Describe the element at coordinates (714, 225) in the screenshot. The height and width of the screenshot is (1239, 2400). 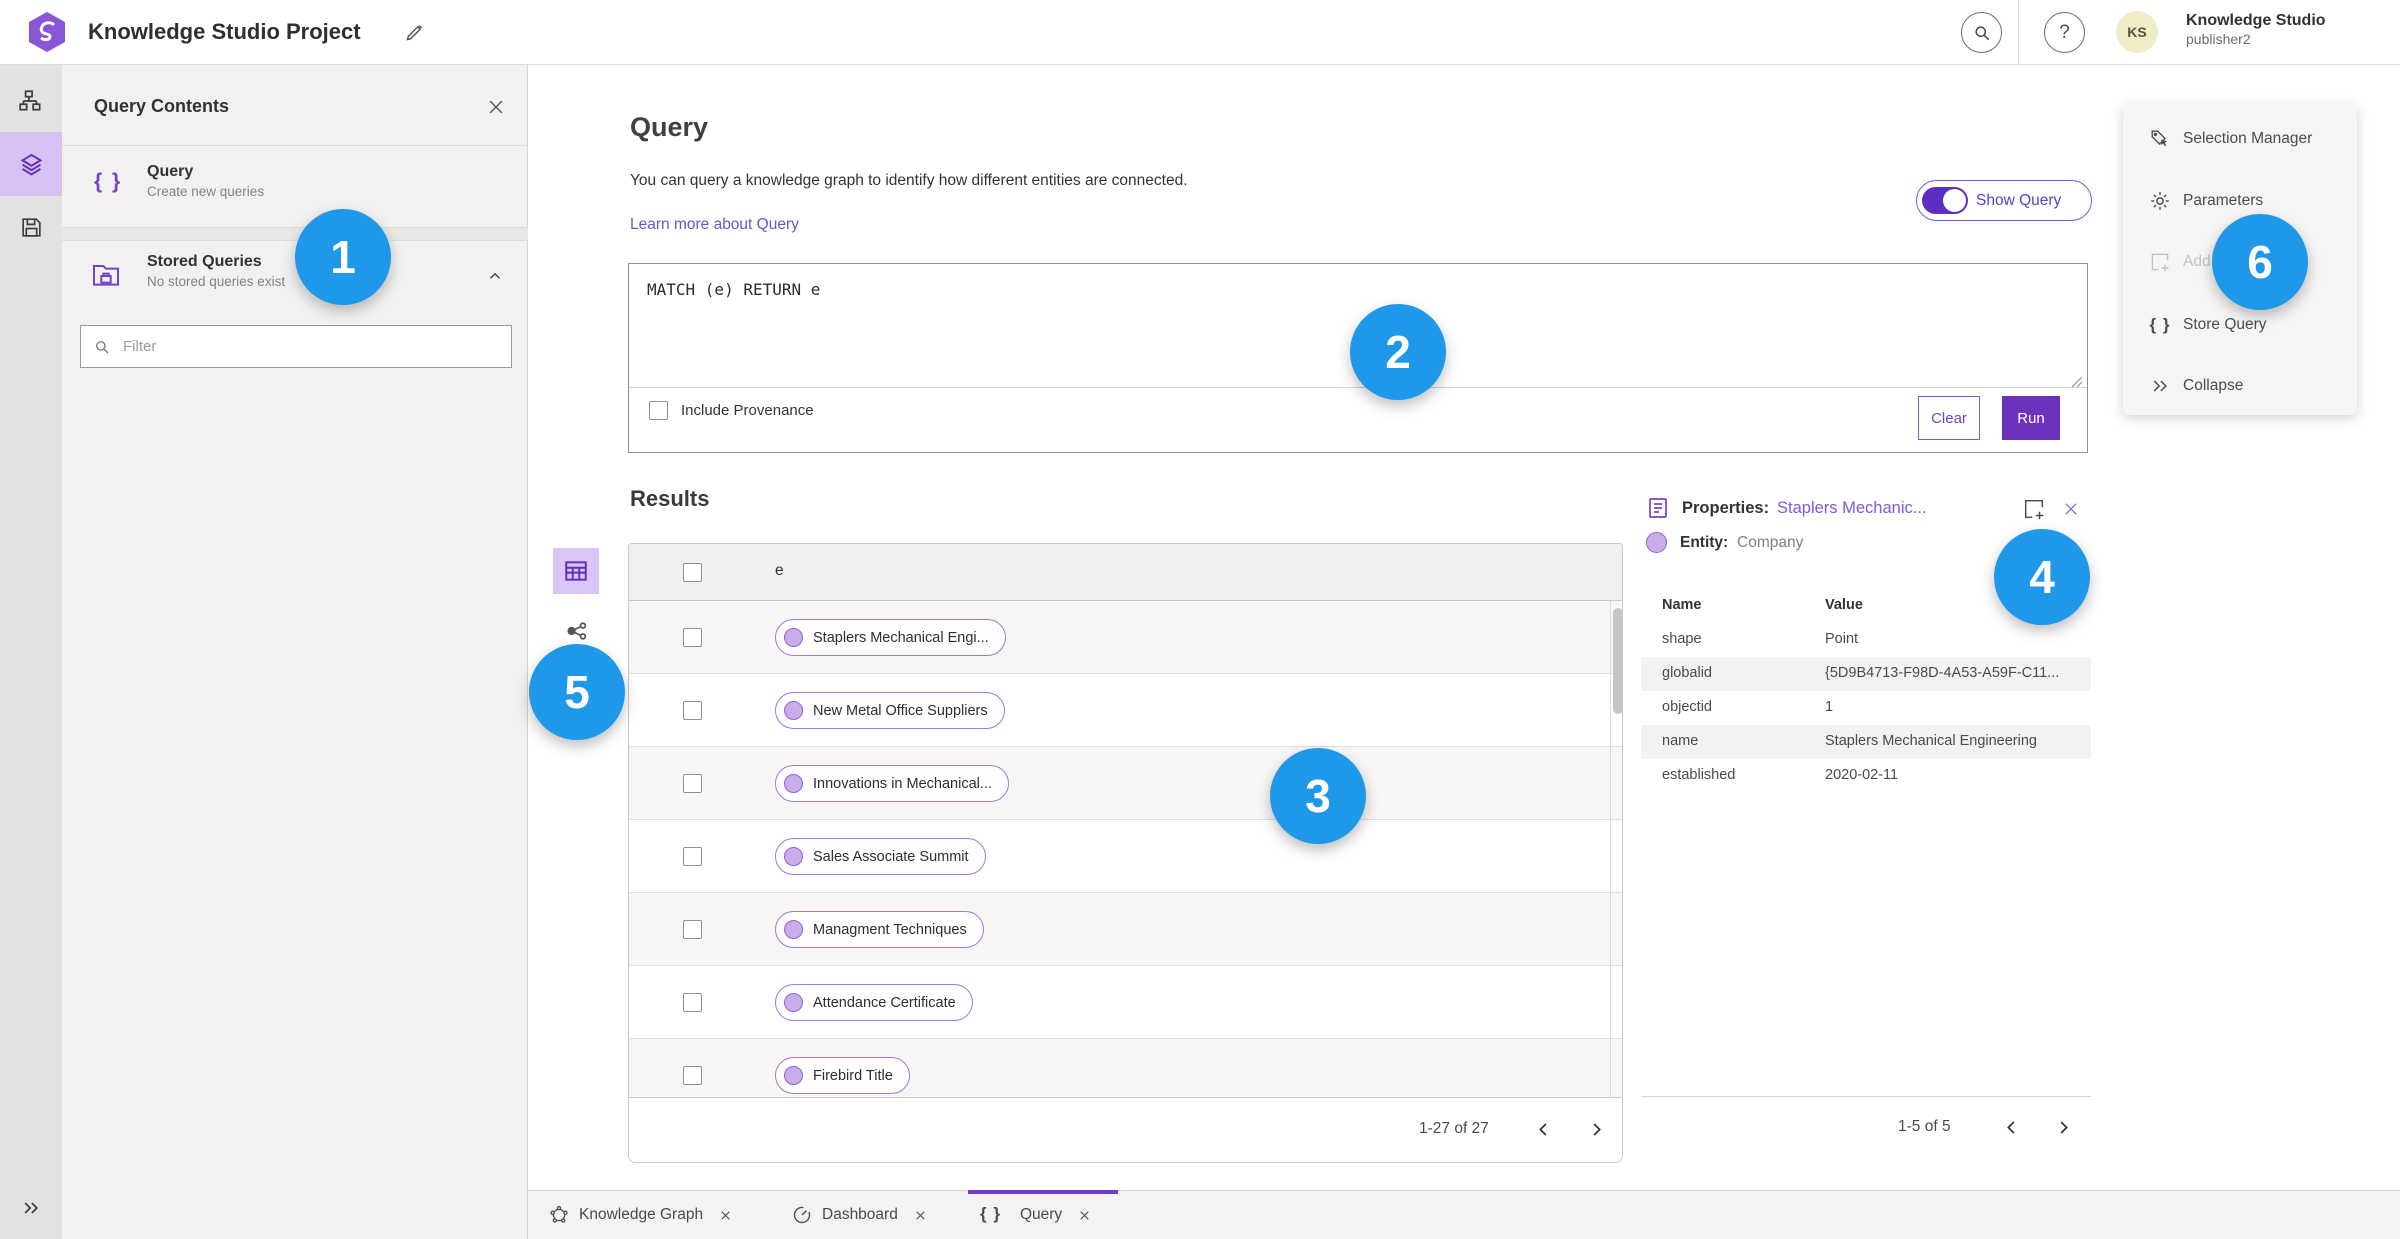
I see `learn-more-link: Learn more about Query` at that location.